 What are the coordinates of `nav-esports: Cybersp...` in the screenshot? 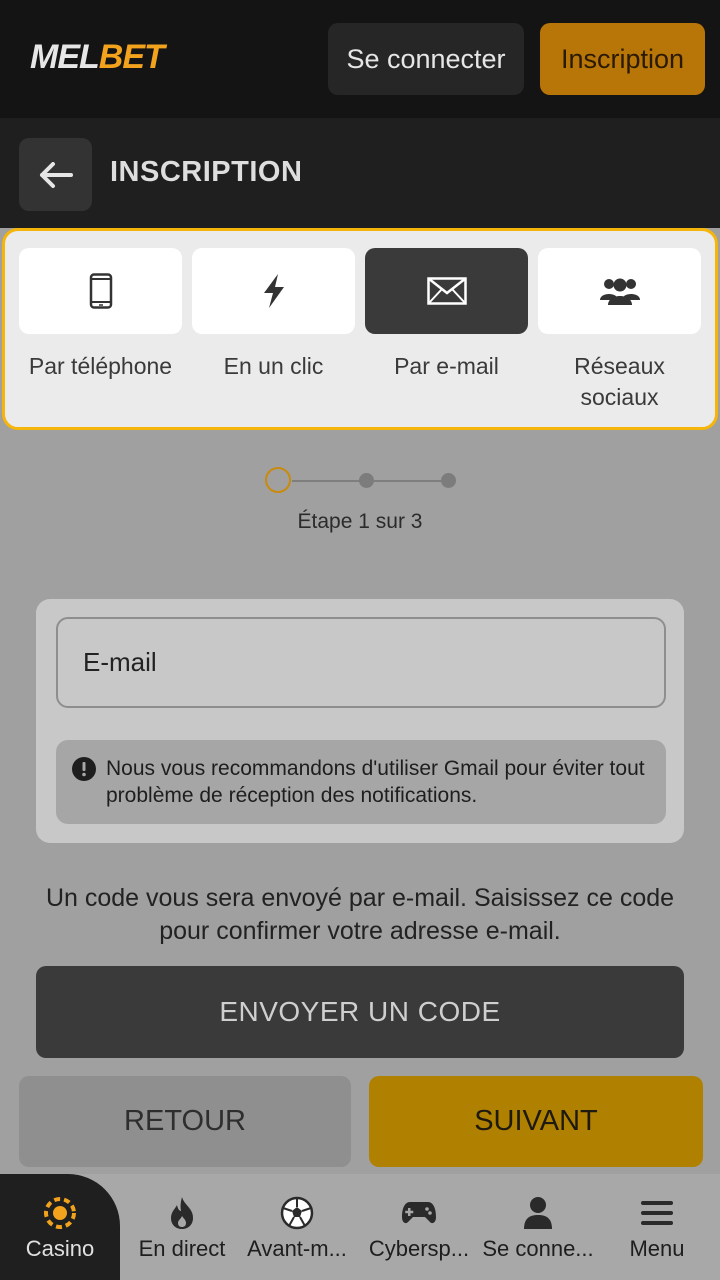 It's located at (419, 1227).